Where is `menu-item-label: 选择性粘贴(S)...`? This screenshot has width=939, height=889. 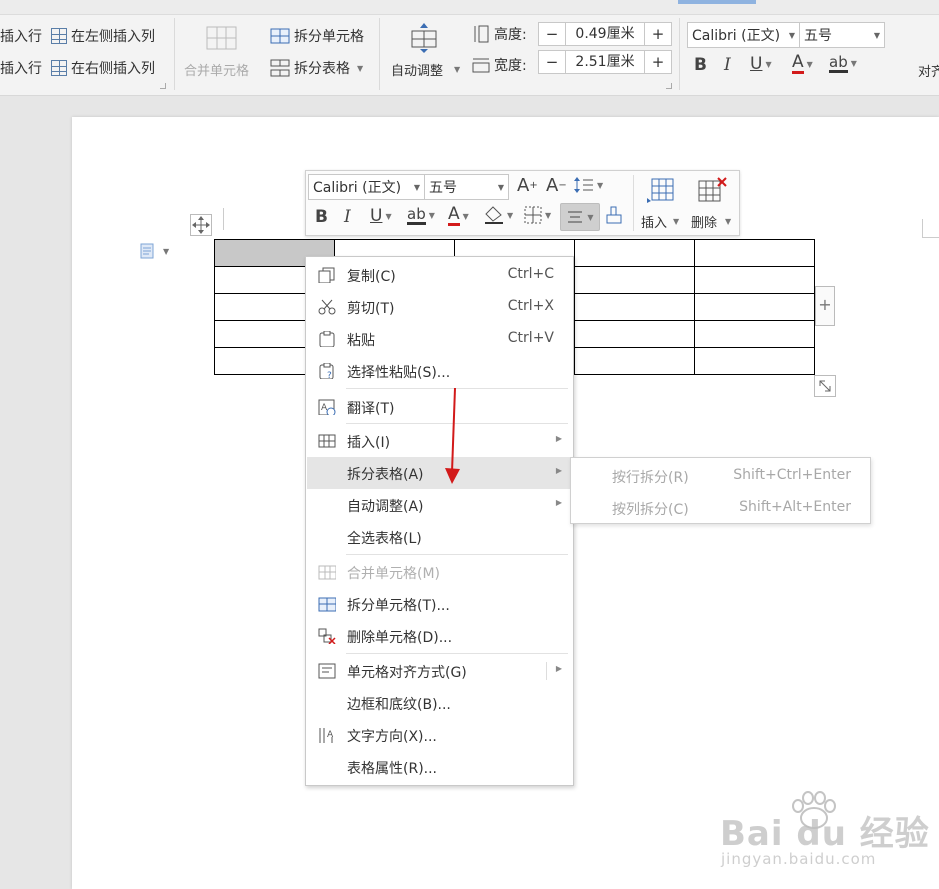
menu-item-label: 选择性粘贴(S)... is located at coordinates (399, 373).